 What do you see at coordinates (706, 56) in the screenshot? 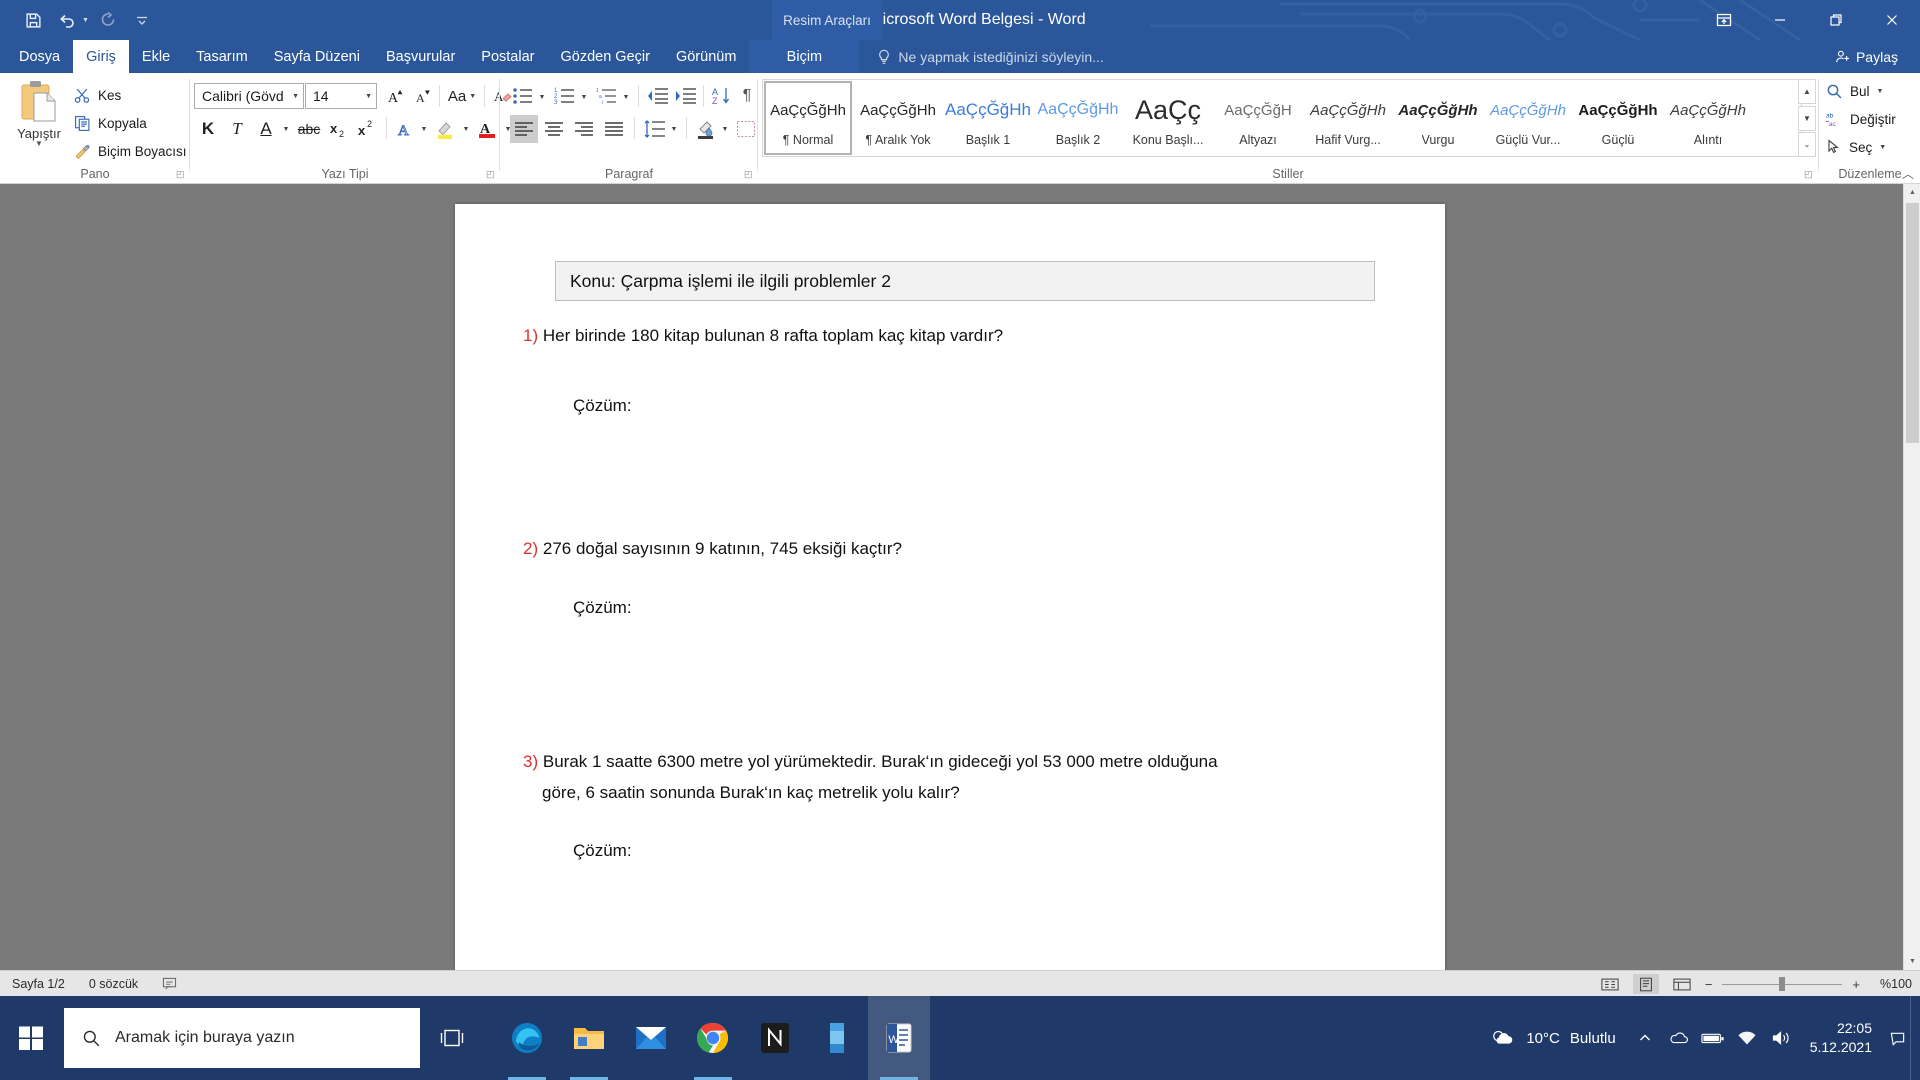
I see `tab-gorunum: Görünüm` at bounding box center [706, 56].